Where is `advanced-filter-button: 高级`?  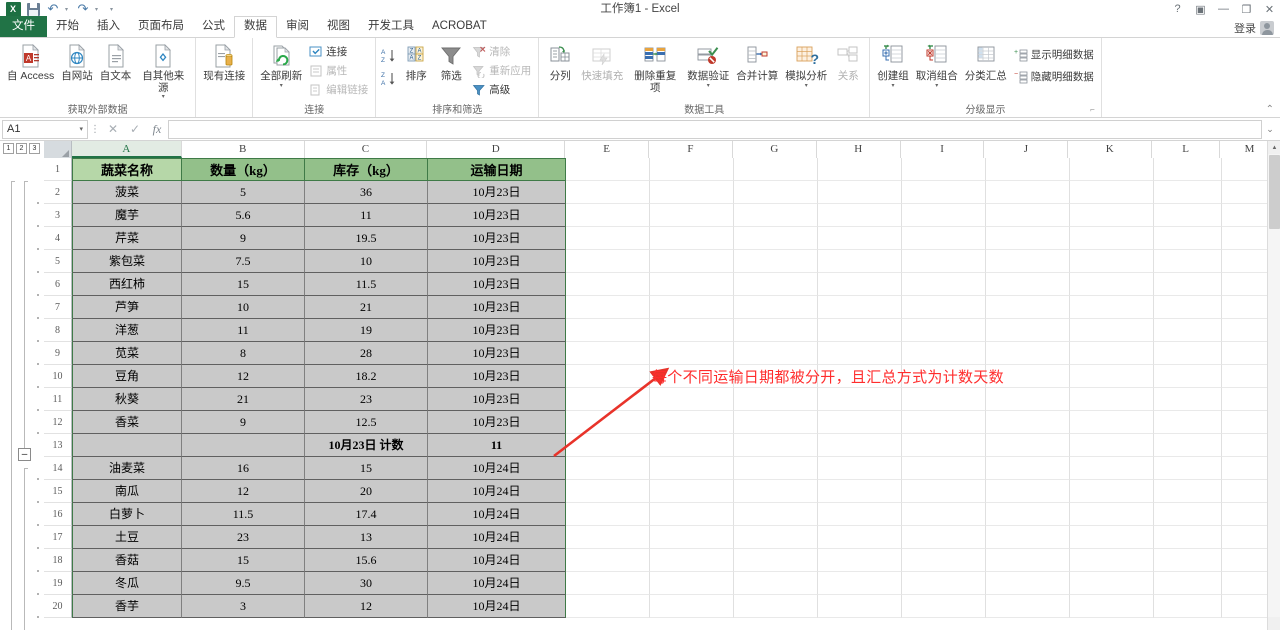 advanced-filter-button: 高级 is located at coordinates (501, 89).